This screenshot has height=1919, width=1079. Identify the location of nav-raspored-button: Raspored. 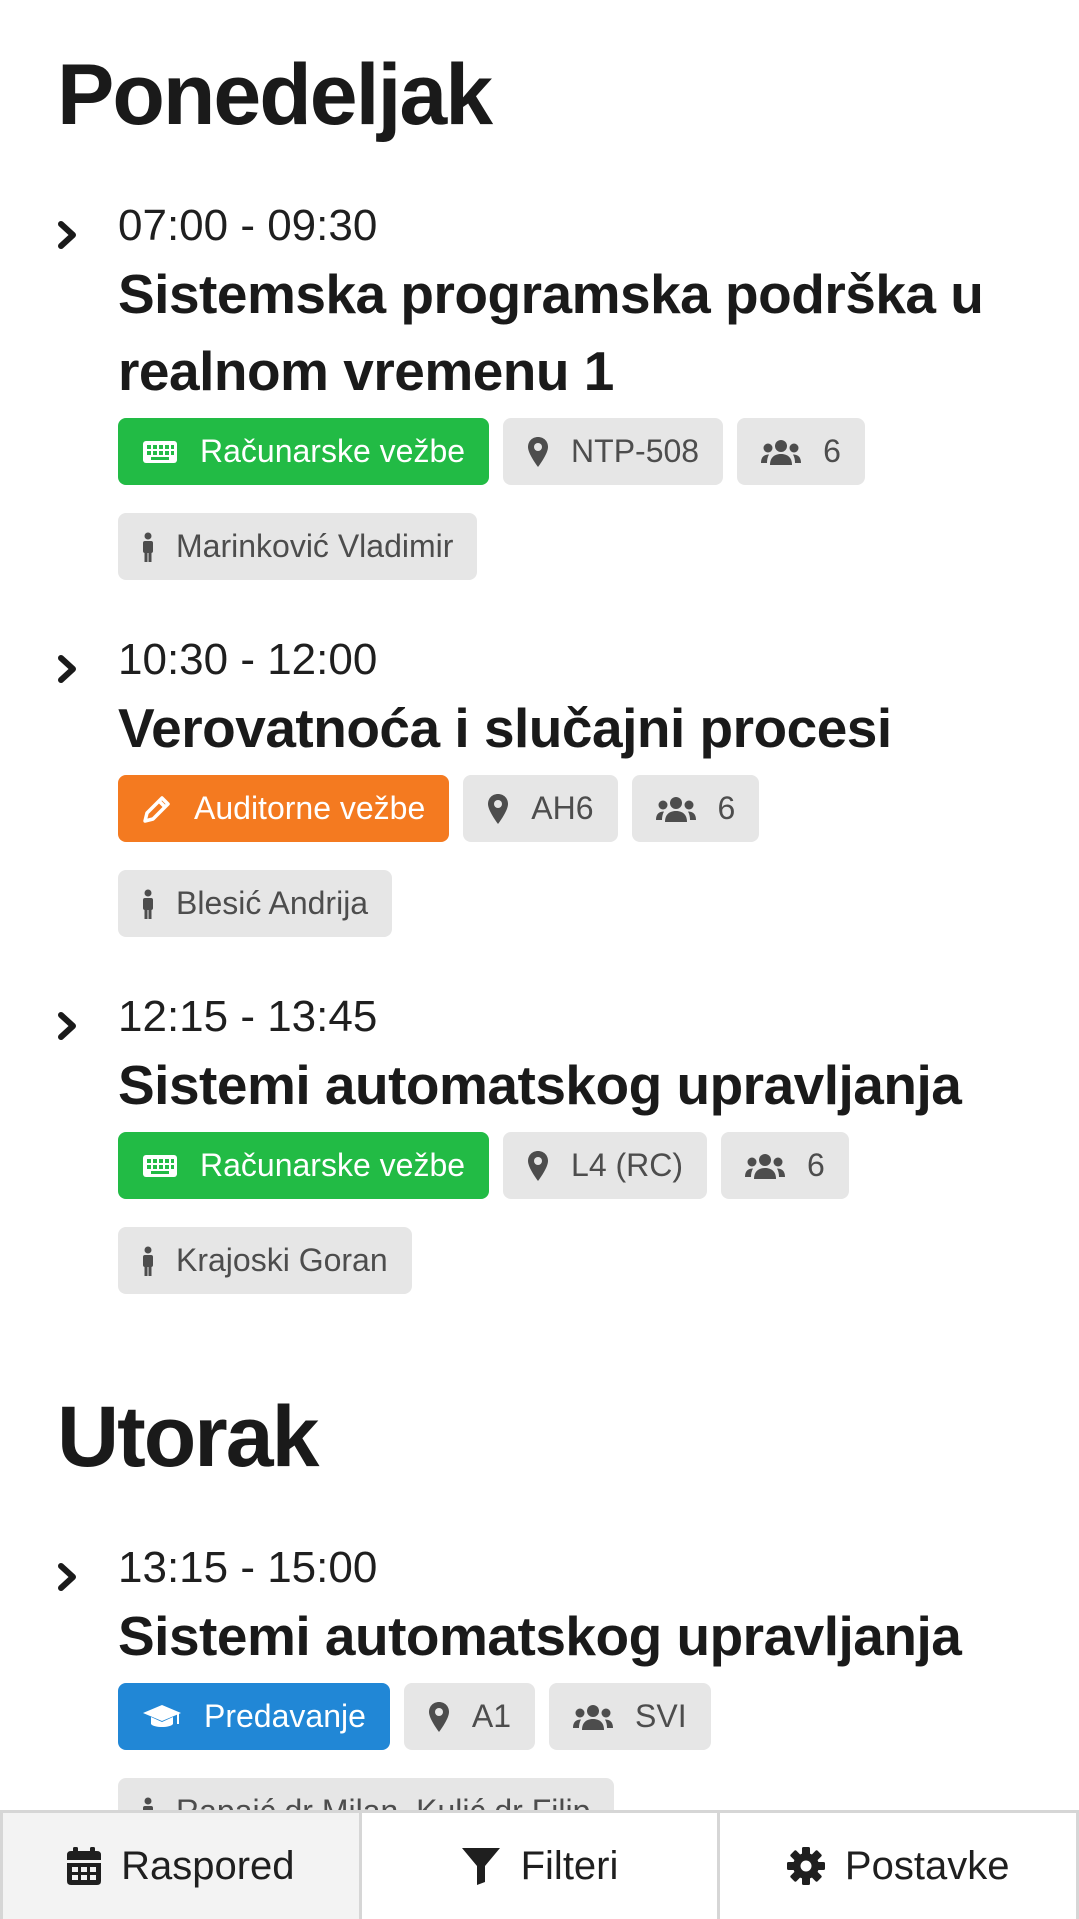
(179, 1866).